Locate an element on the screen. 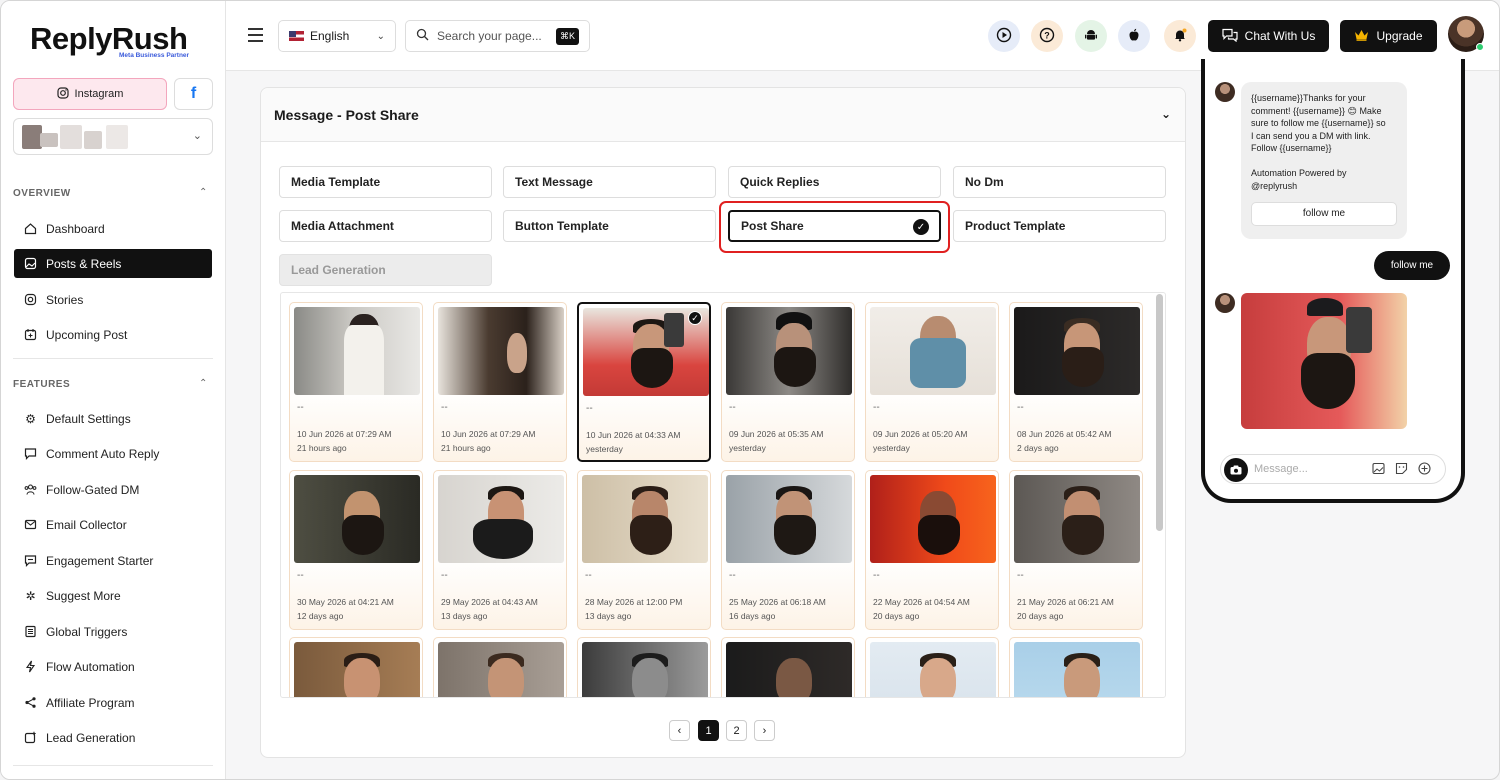 The width and height of the screenshot is (1500, 780). language-select: English ⌄ is located at coordinates (337, 36).